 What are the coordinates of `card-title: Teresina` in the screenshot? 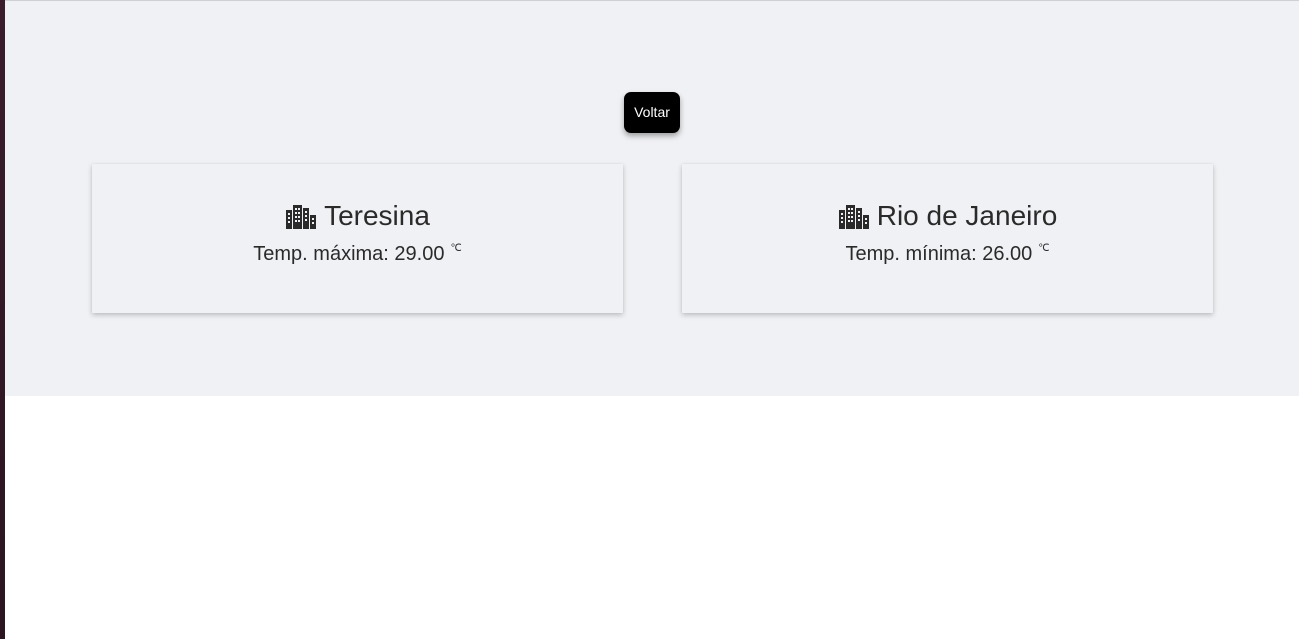 It's located at (357, 216).